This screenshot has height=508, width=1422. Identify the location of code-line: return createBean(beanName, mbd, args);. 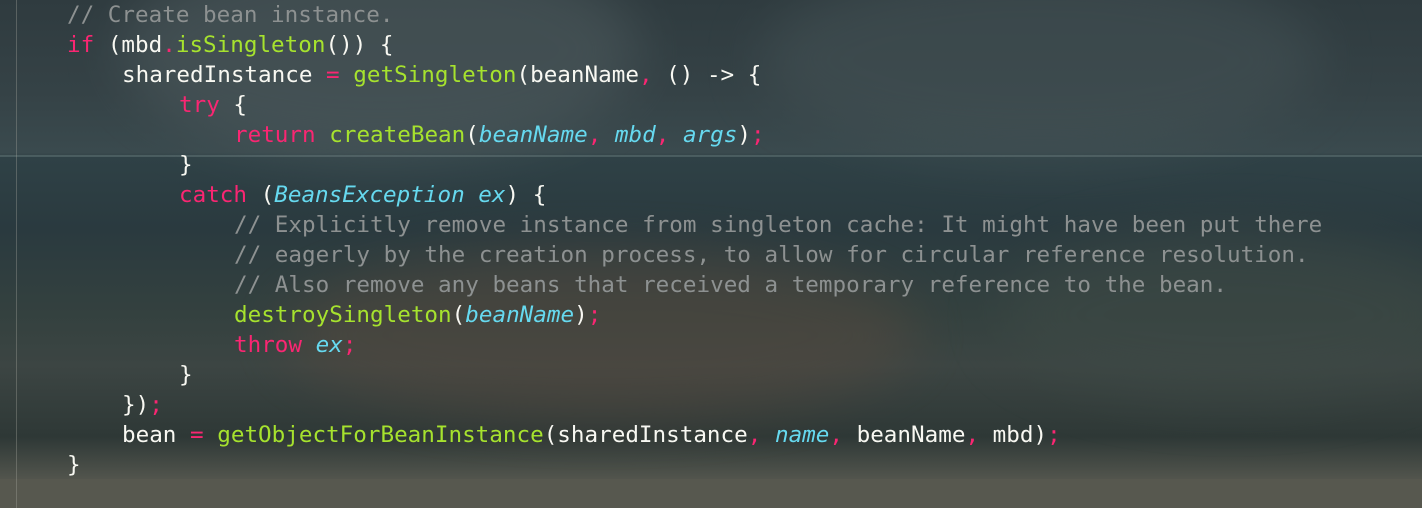
(694, 135).